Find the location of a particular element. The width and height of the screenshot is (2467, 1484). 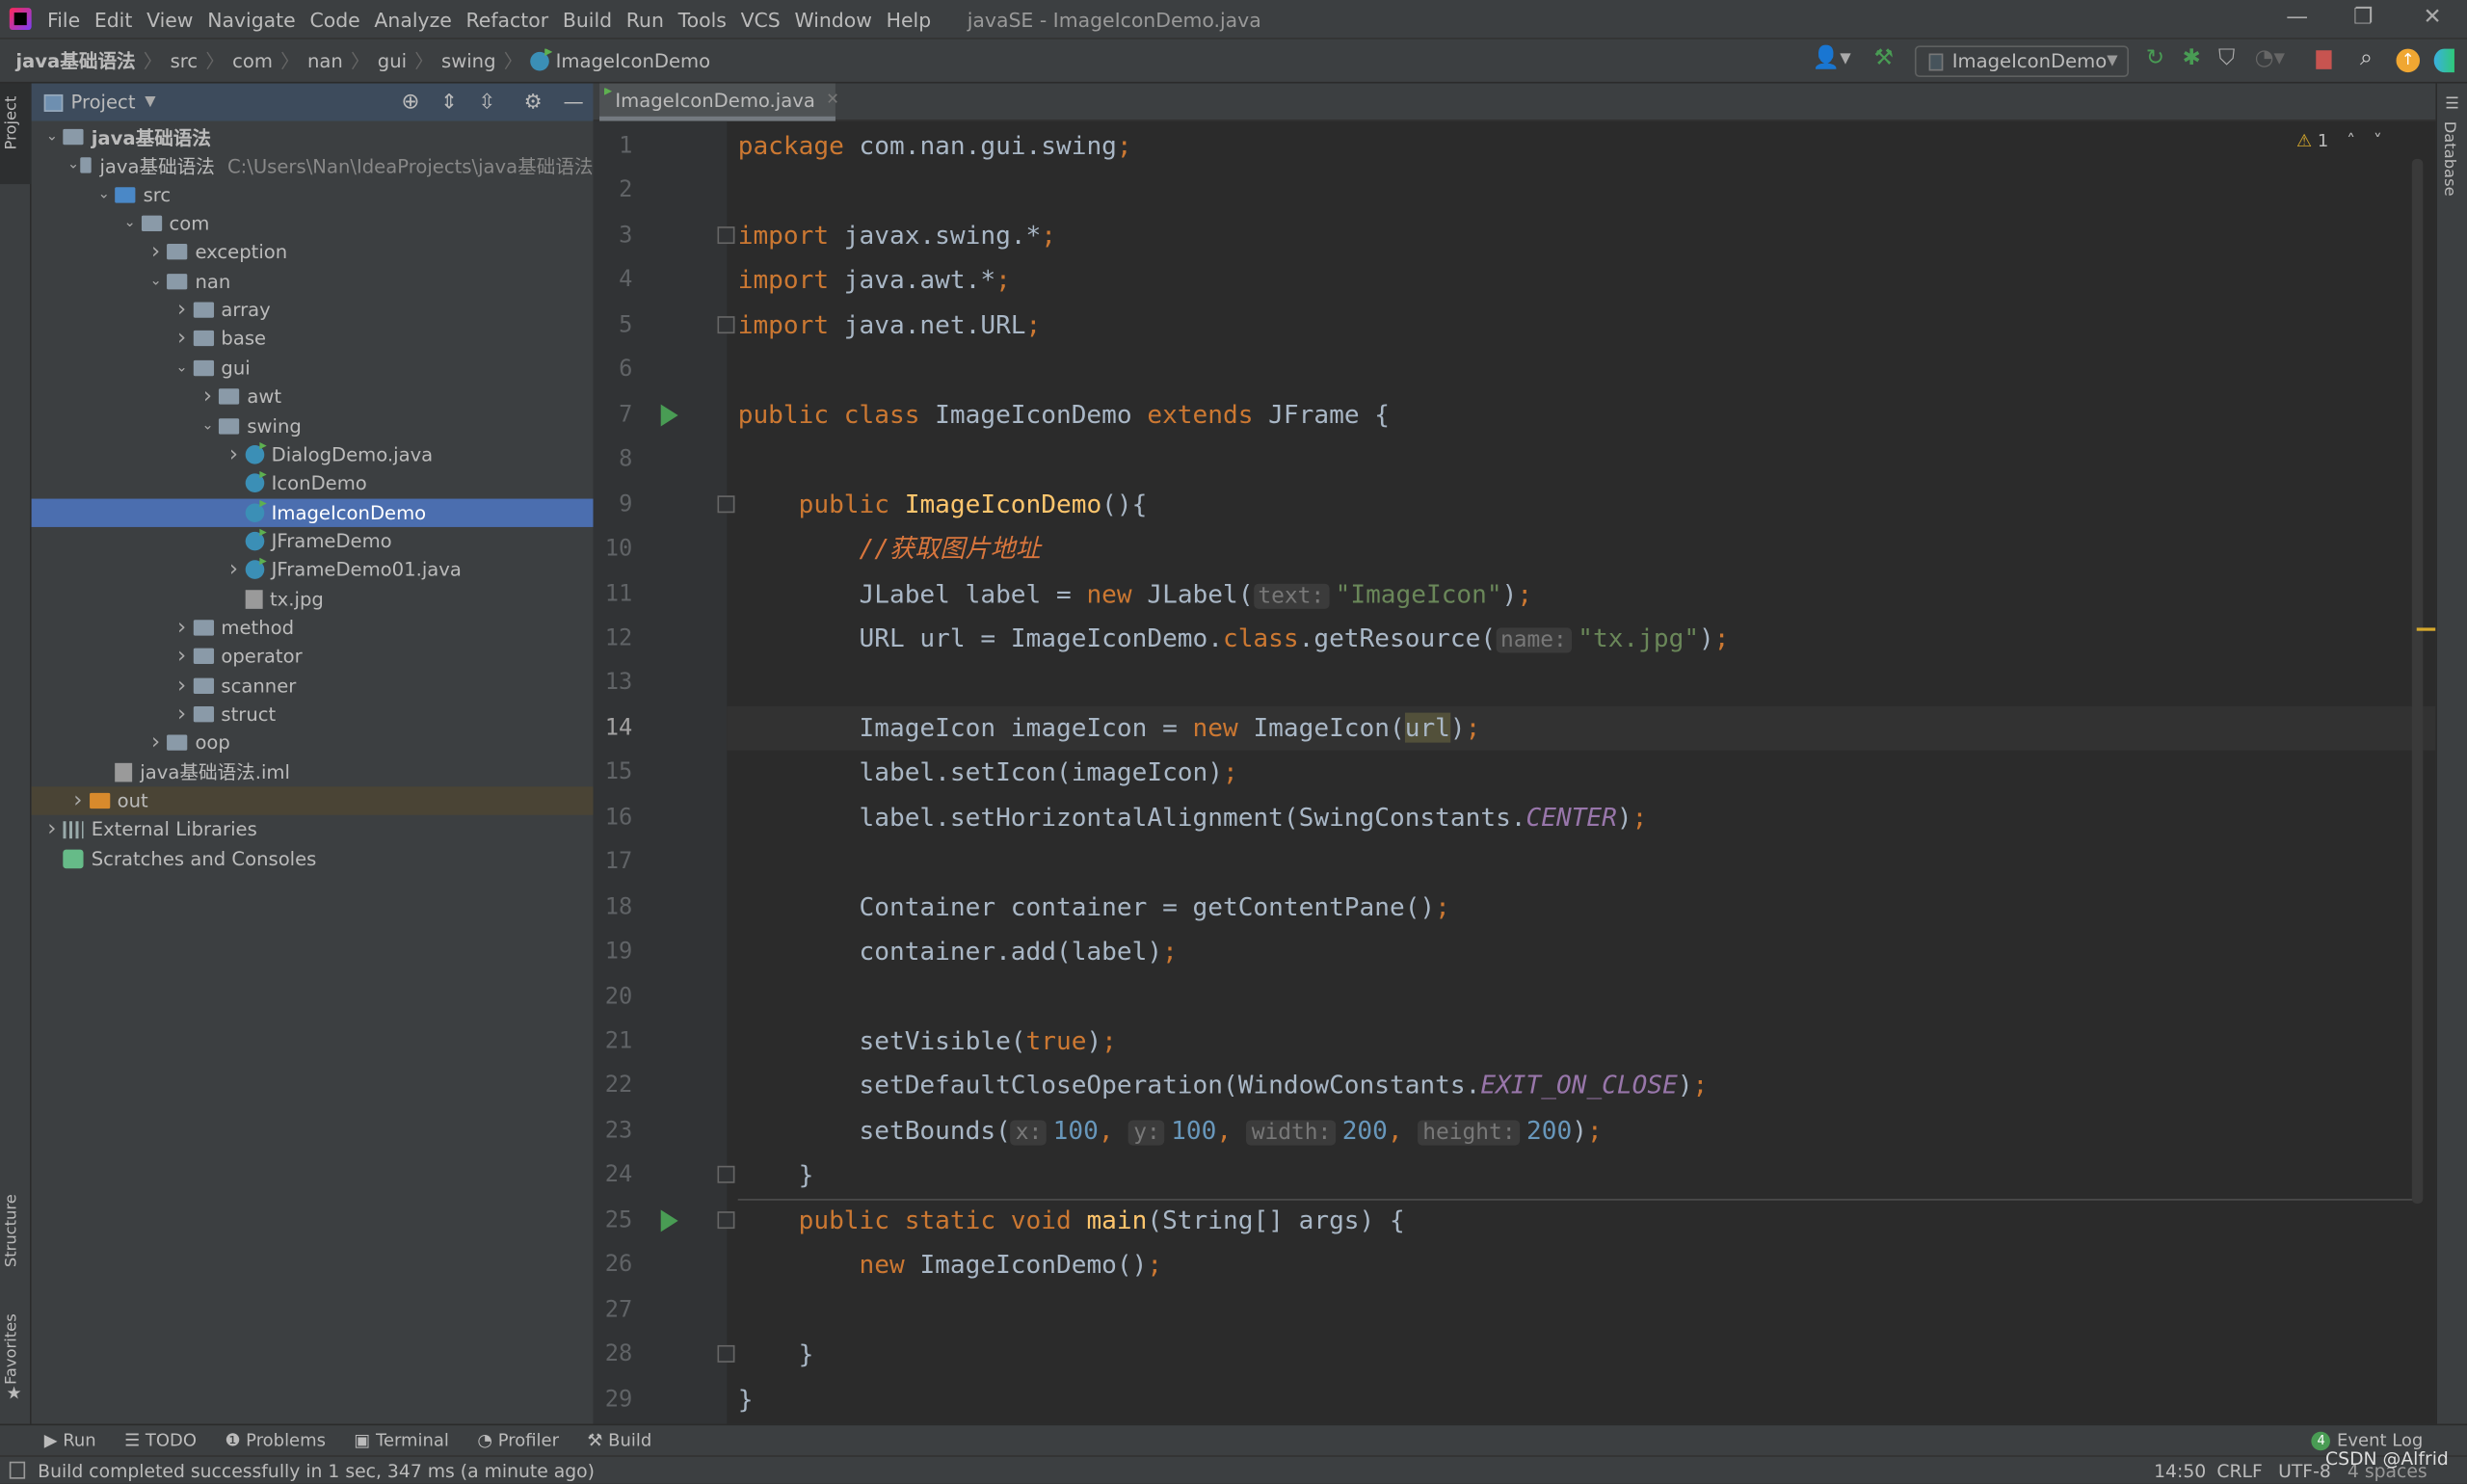

tree-item: ⌄ gui is located at coordinates (313, 368).